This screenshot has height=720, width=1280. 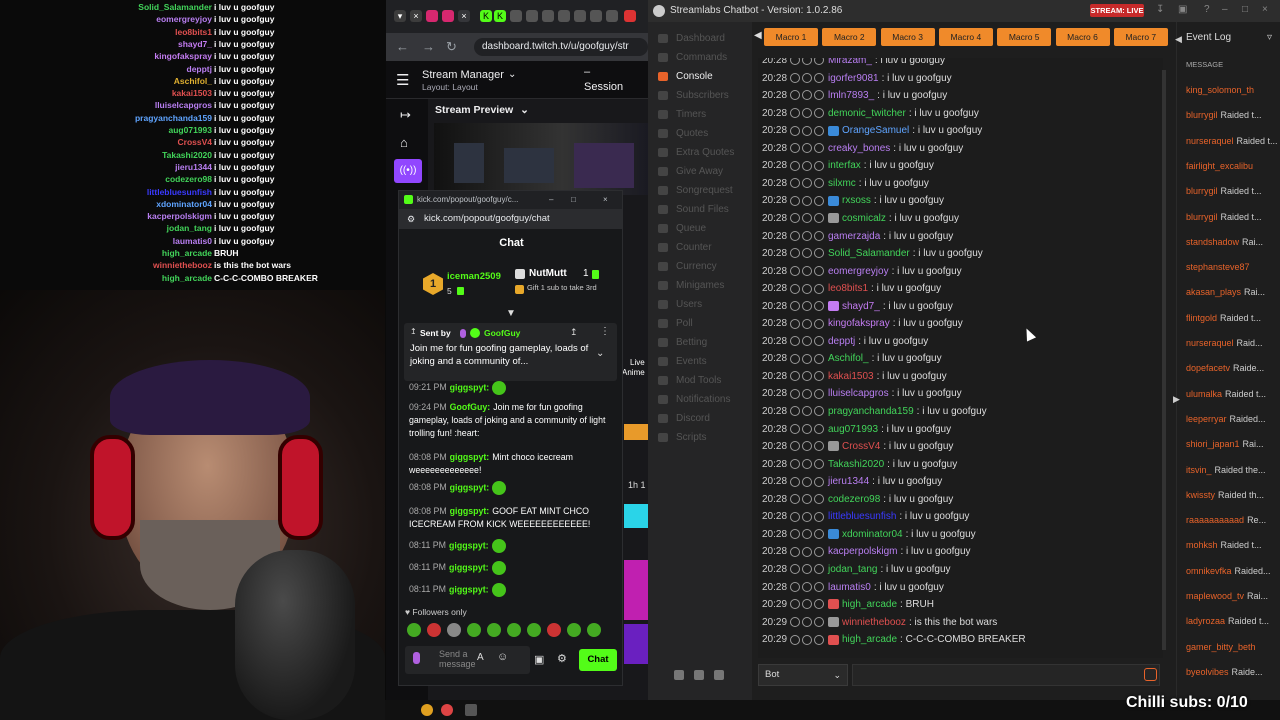 What do you see at coordinates (861, 306) in the screenshot?
I see `console-user: shayd7_` at bounding box center [861, 306].